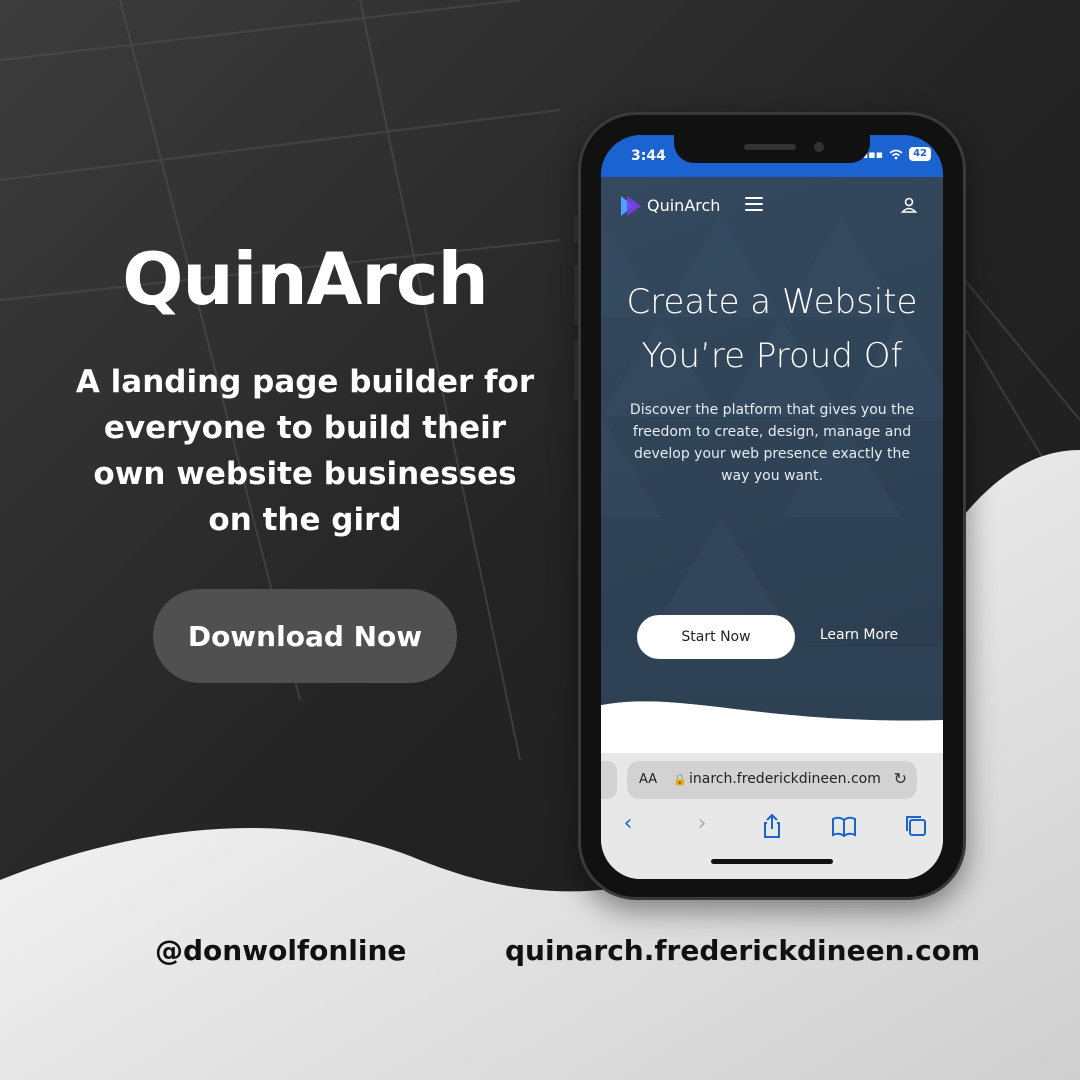 This screenshot has width=1080, height=1080. I want to click on social-handle: @donwolfonline, so click(281, 950).